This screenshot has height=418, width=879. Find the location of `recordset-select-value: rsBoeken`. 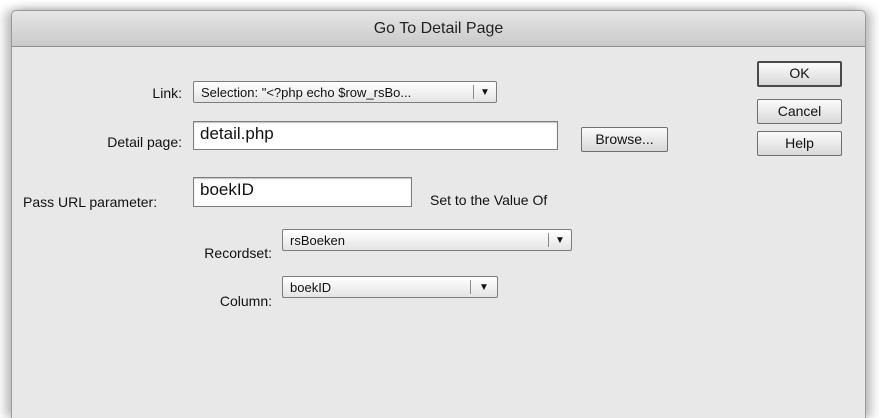

recordset-select-value: rsBoeken is located at coordinates (317, 240).